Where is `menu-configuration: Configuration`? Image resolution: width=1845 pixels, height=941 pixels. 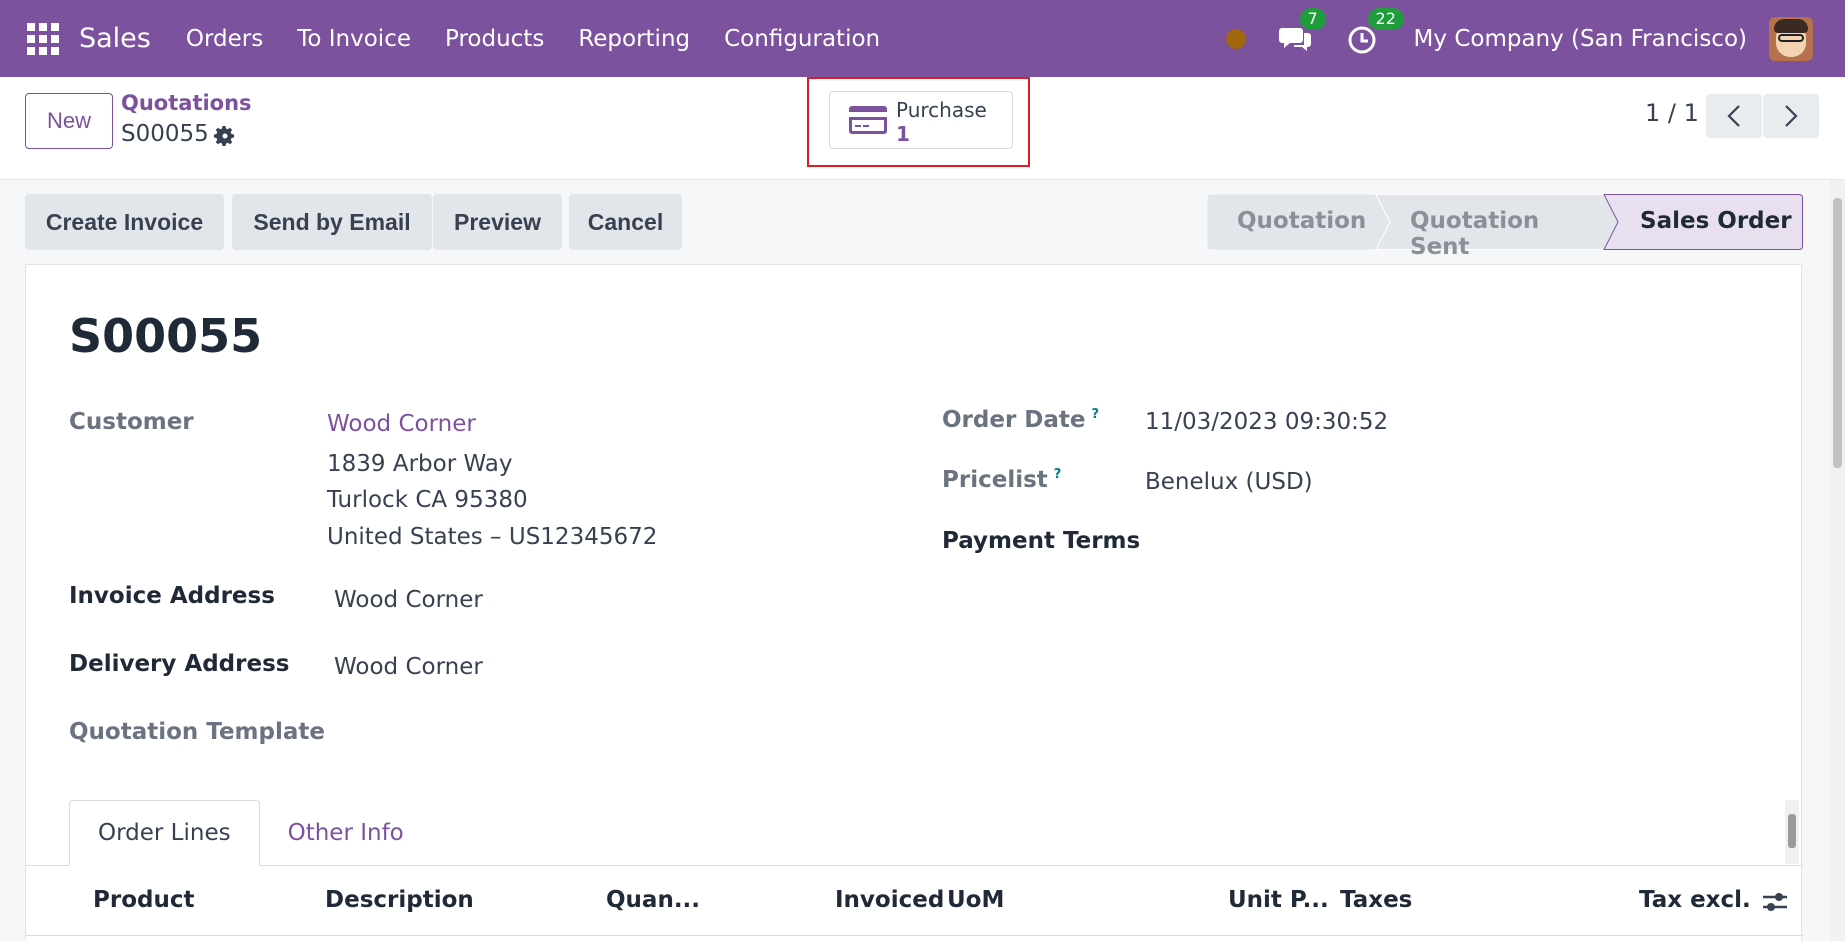 menu-configuration: Configuration is located at coordinates (802, 39).